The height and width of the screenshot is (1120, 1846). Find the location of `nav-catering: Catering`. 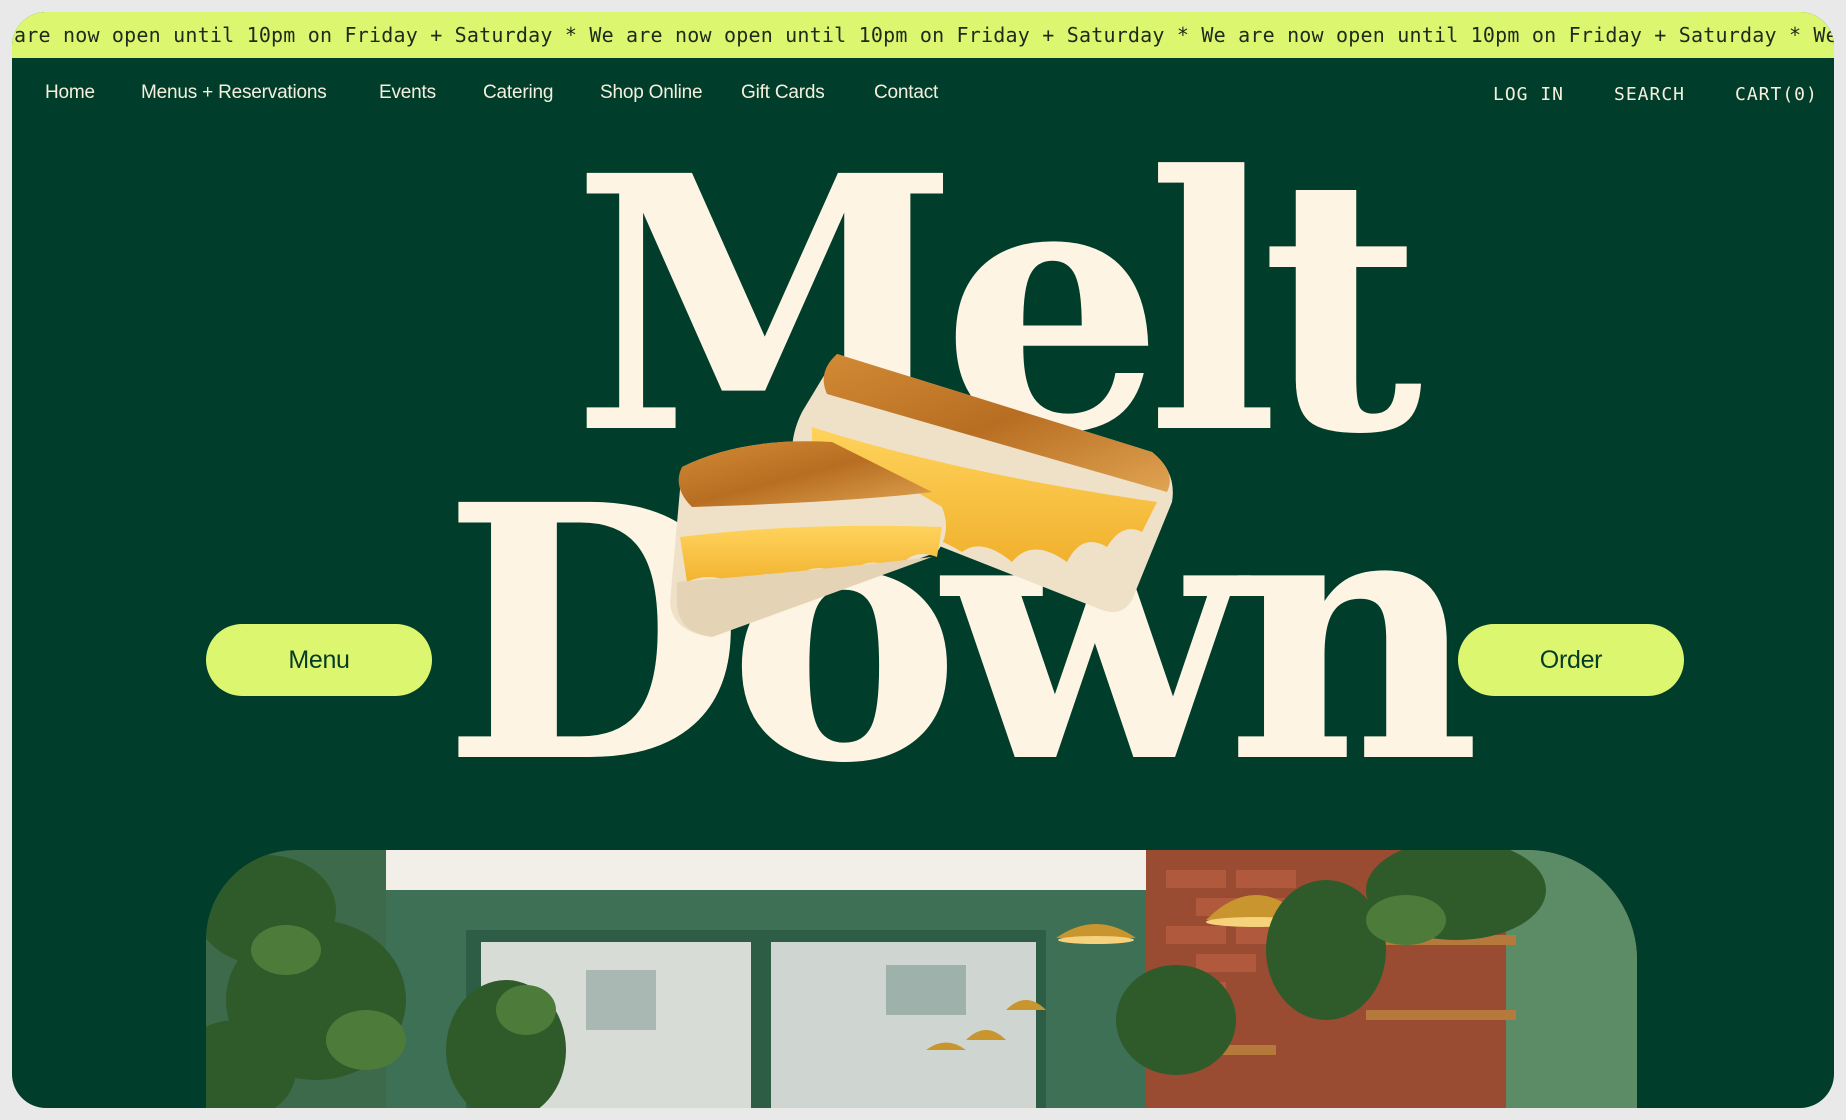

nav-catering: Catering is located at coordinates (518, 93).